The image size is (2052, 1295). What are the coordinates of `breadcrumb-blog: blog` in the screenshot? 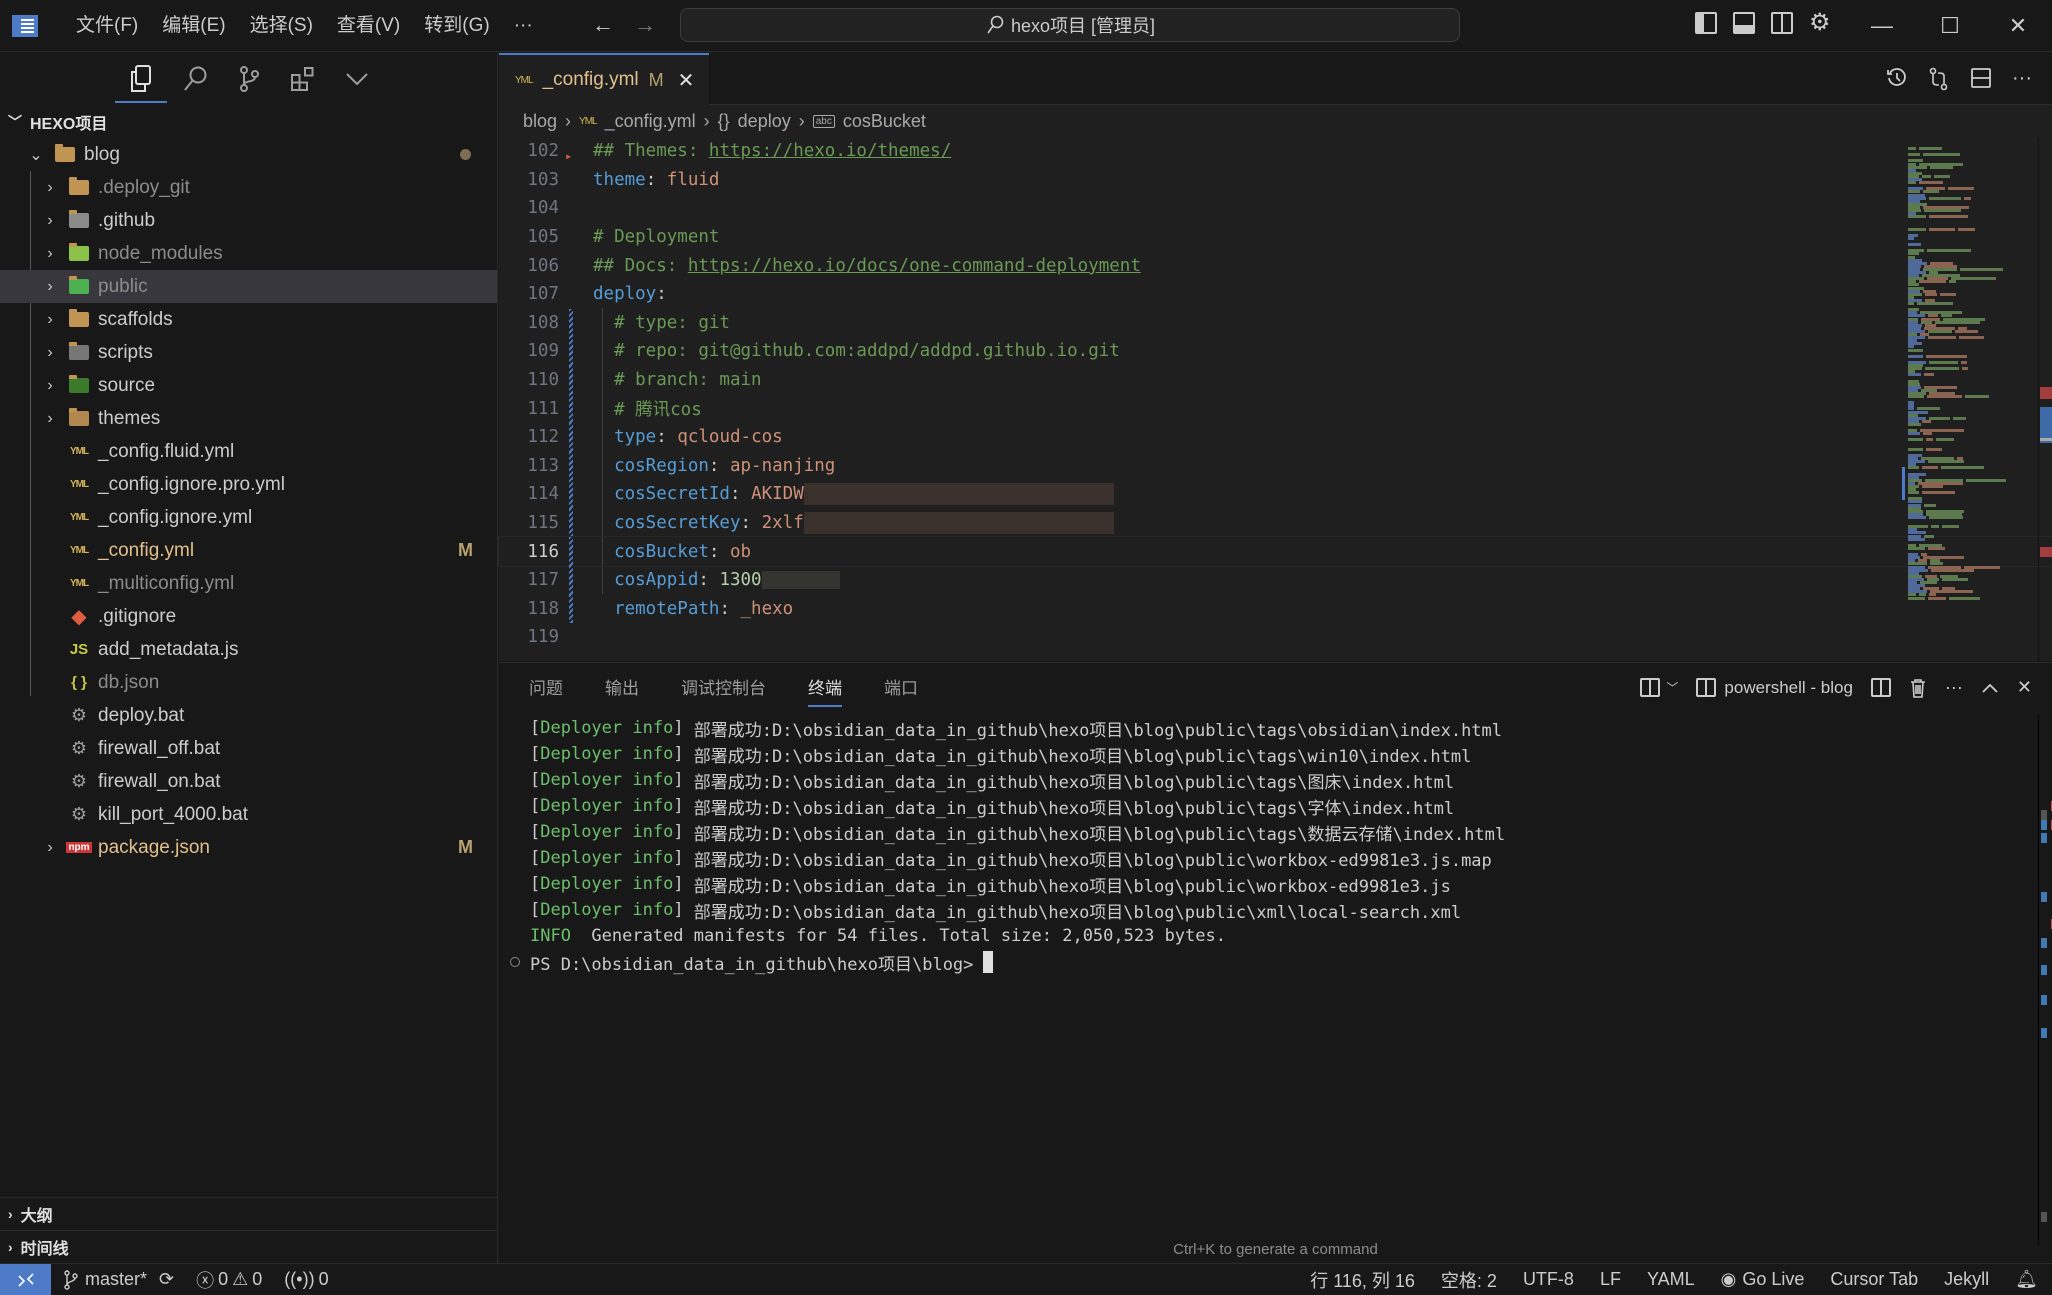 It's located at (540, 121).